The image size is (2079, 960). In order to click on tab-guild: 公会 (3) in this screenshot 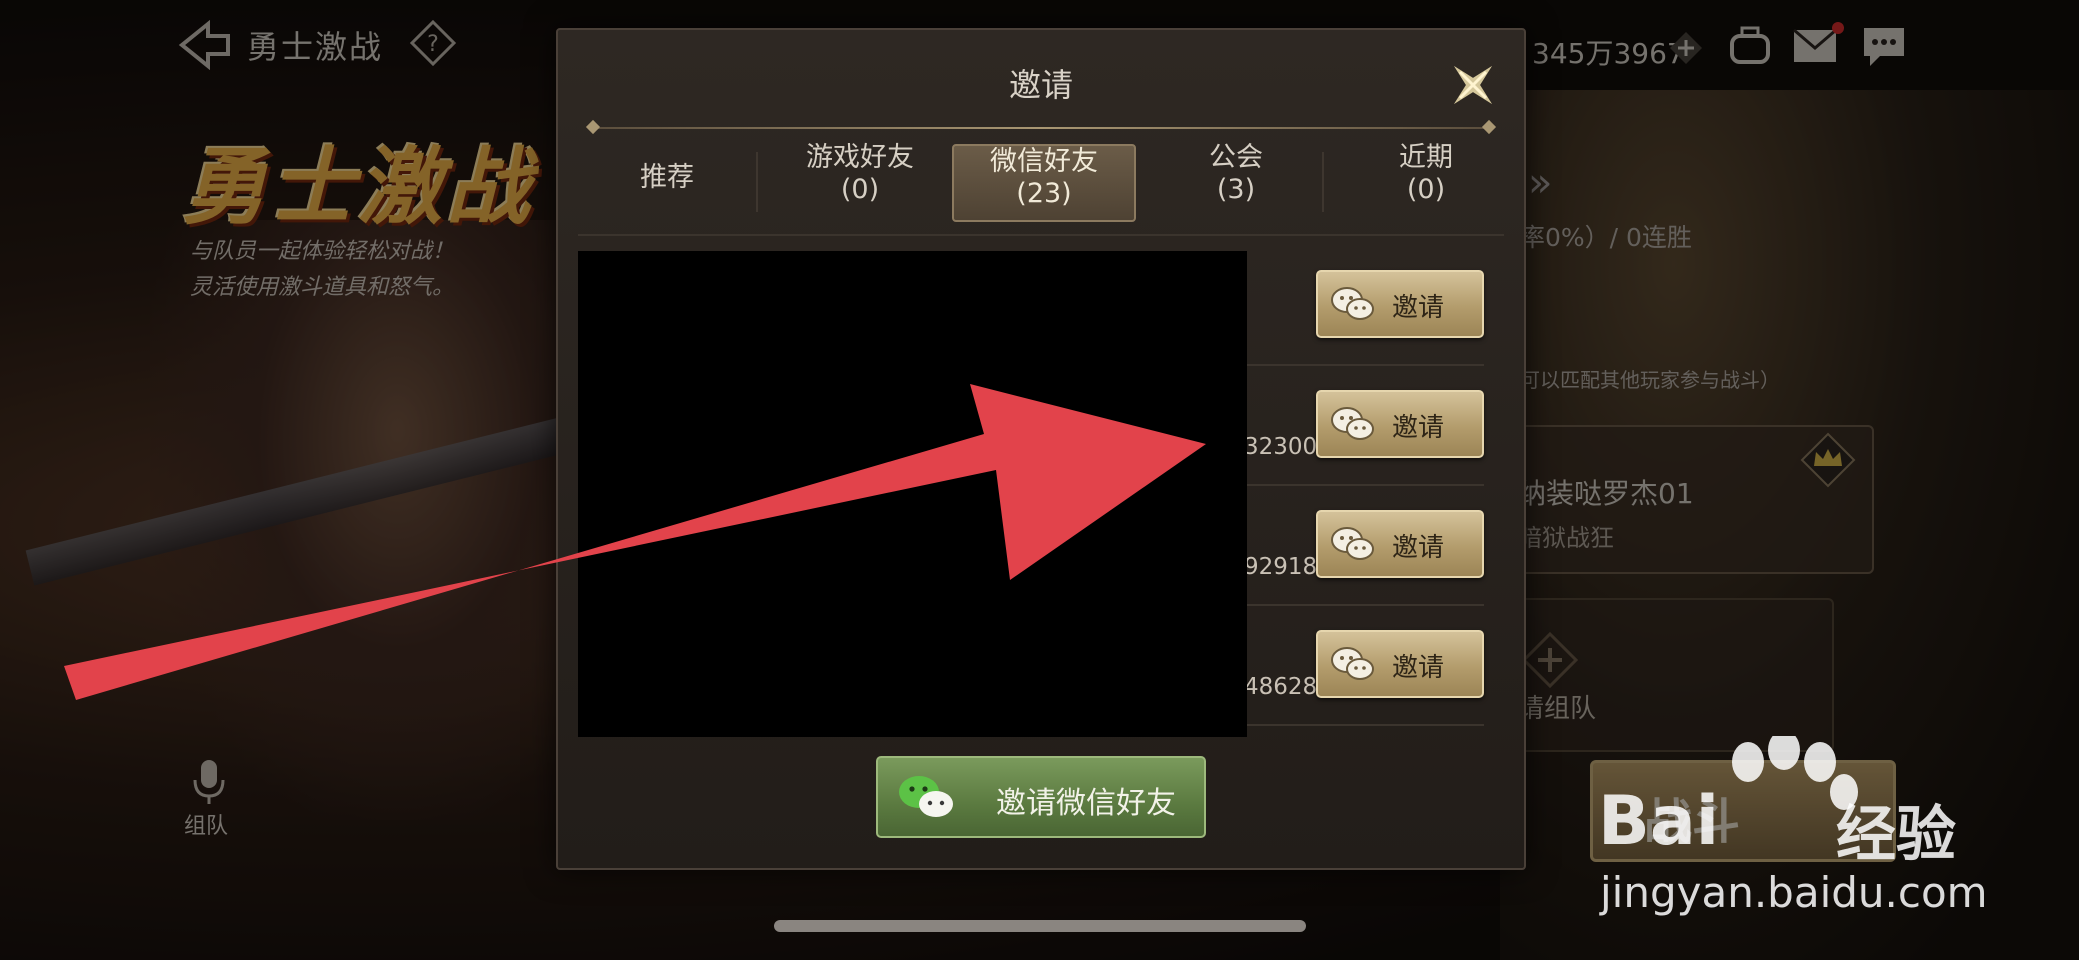, I will do `click(1236, 179)`.